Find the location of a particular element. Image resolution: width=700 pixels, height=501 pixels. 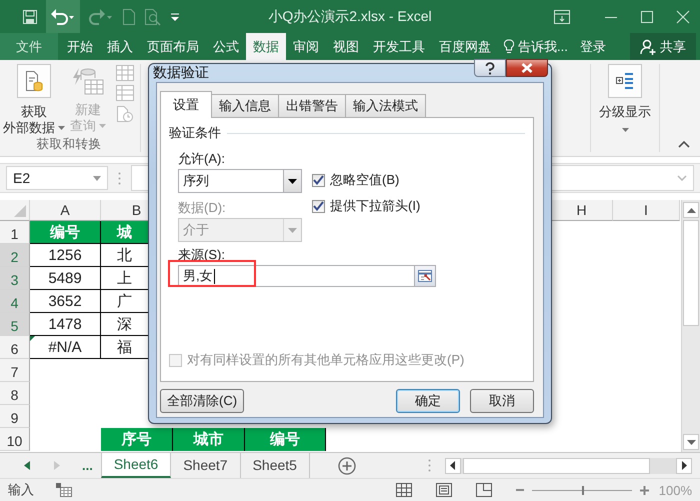

row-header: 1 is located at coordinates (15, 232).